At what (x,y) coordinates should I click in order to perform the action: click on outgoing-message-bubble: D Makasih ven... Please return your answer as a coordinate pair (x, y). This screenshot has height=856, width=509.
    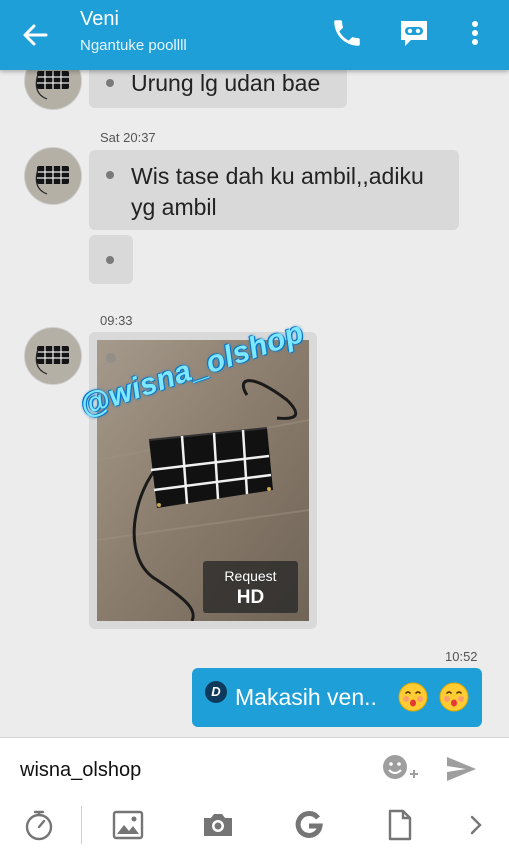
    Looking at the image, I should click on (337, 697).